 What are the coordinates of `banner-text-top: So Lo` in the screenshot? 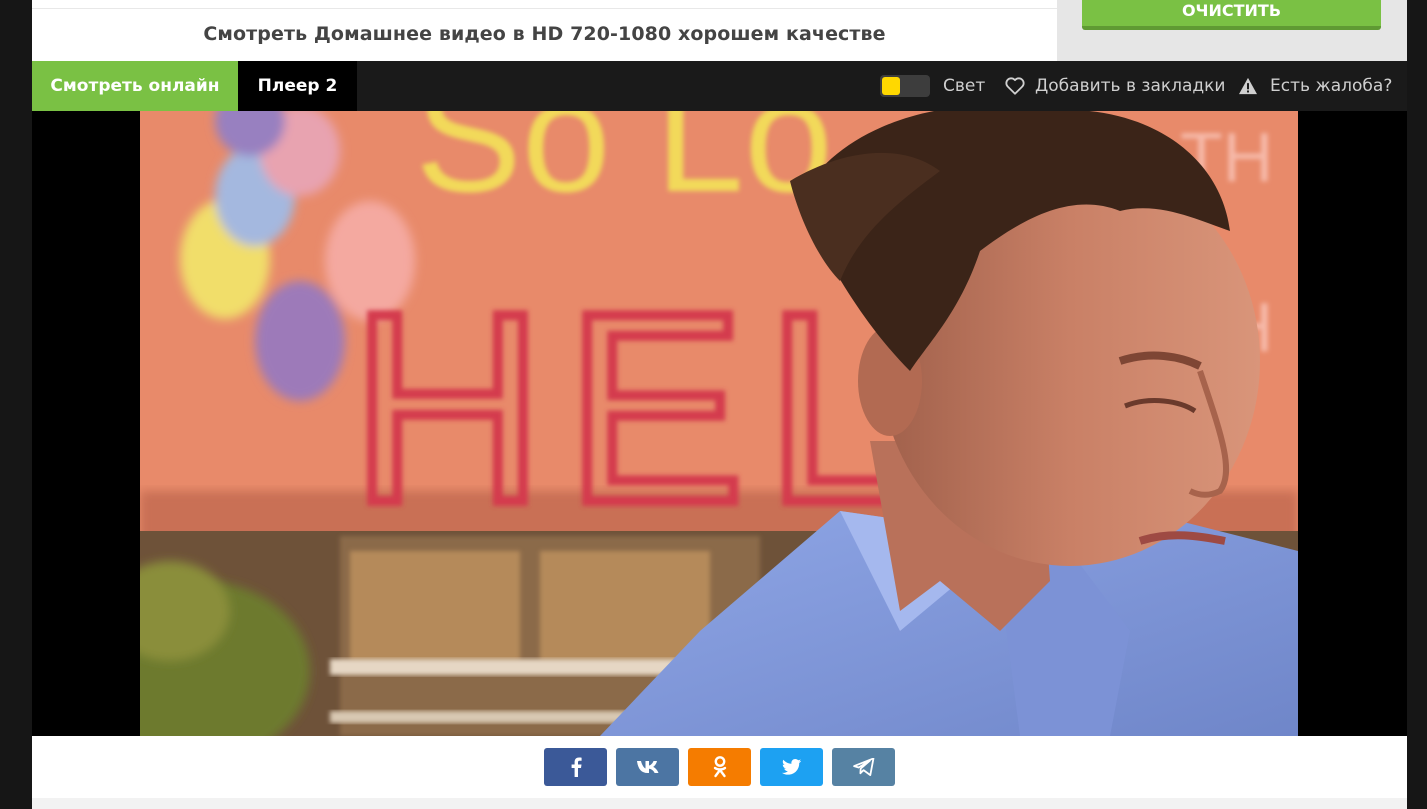 It's located at (624, 168).